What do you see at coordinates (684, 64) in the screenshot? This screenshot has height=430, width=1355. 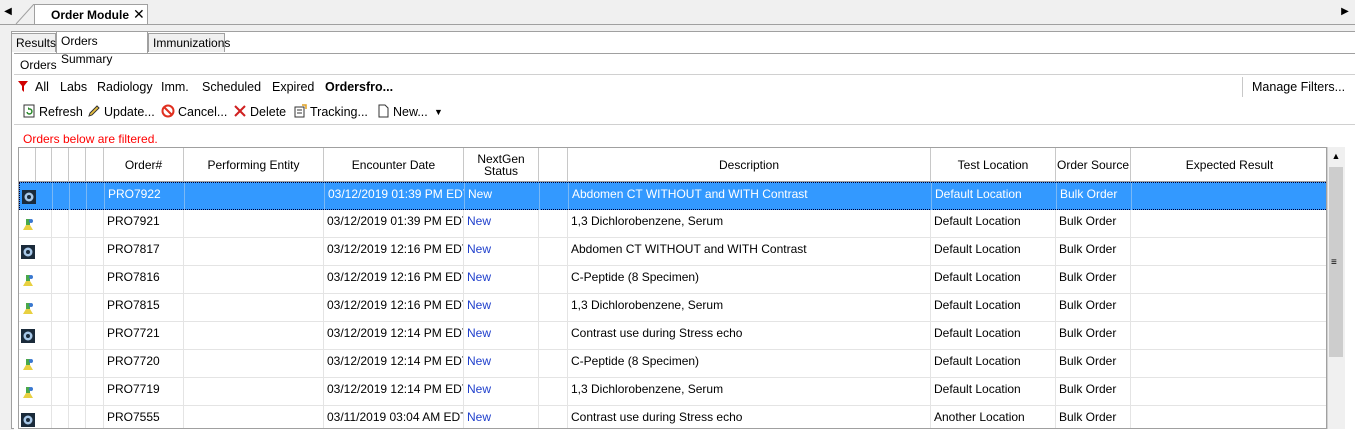 I see `orders-section-header: Orders` at bounding box center [684, 64].